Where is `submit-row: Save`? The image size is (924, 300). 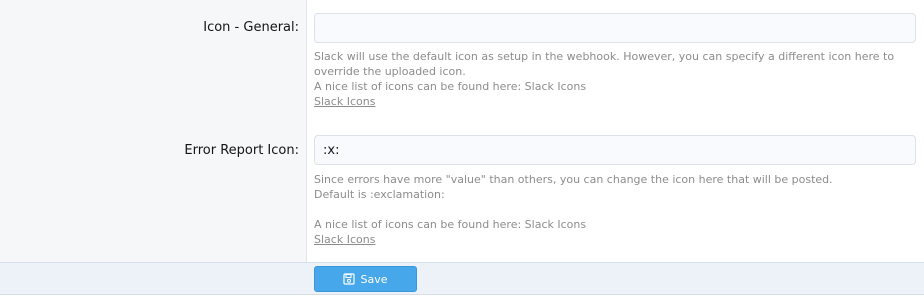 submit-row: Save is located at coordinates (462, 278).